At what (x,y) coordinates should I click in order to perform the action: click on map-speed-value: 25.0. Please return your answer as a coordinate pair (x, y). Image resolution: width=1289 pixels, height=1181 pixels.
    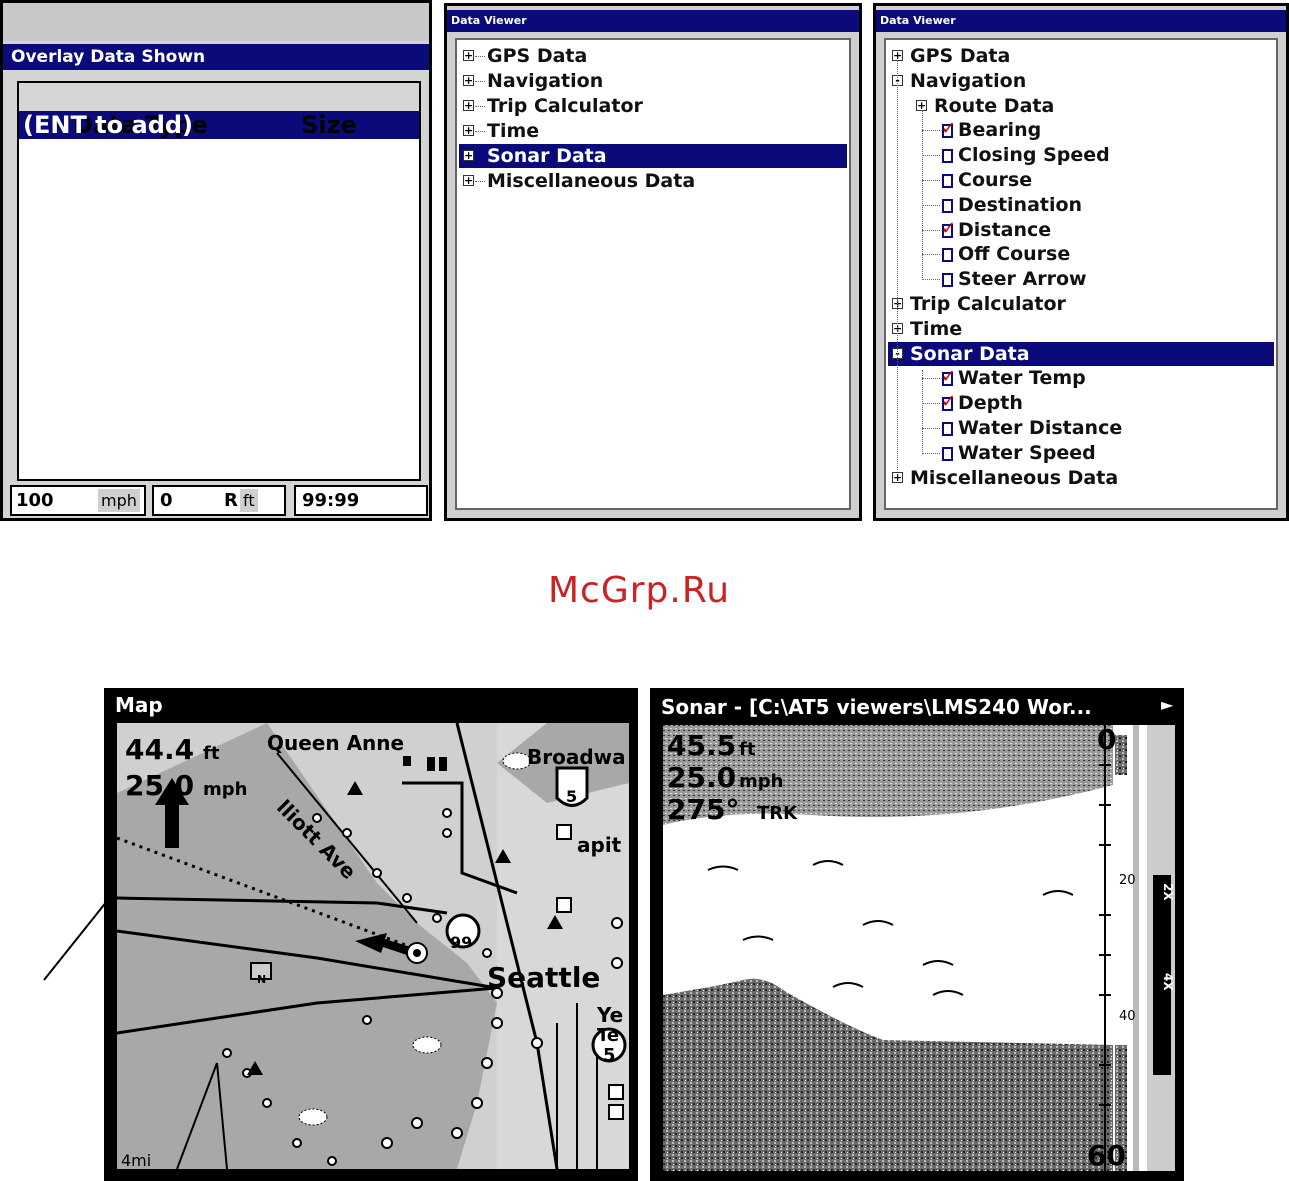
    Looking at the image, I should click on (160, 785).